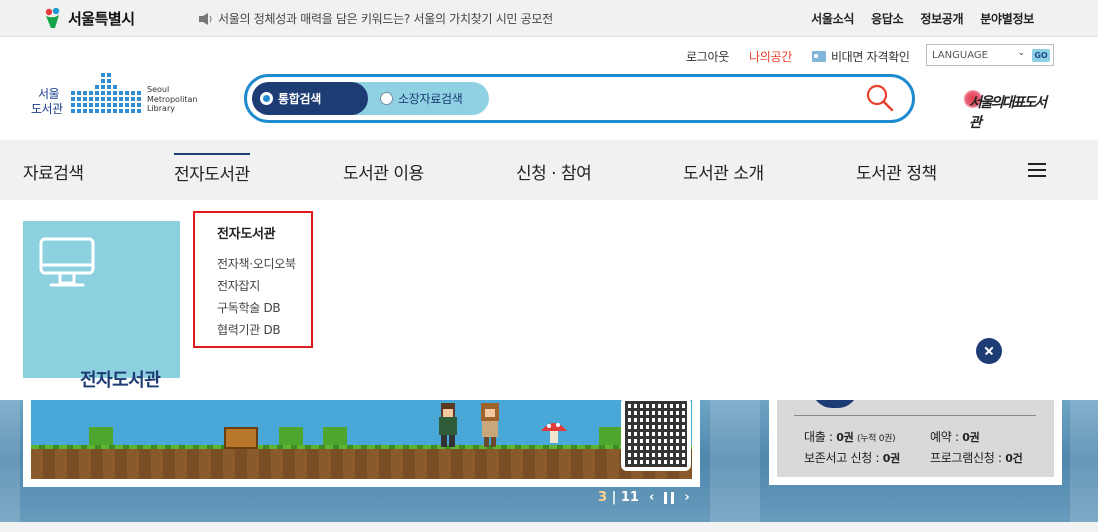  I want to click on my-space-link: 나의공간, so click(770, 56).